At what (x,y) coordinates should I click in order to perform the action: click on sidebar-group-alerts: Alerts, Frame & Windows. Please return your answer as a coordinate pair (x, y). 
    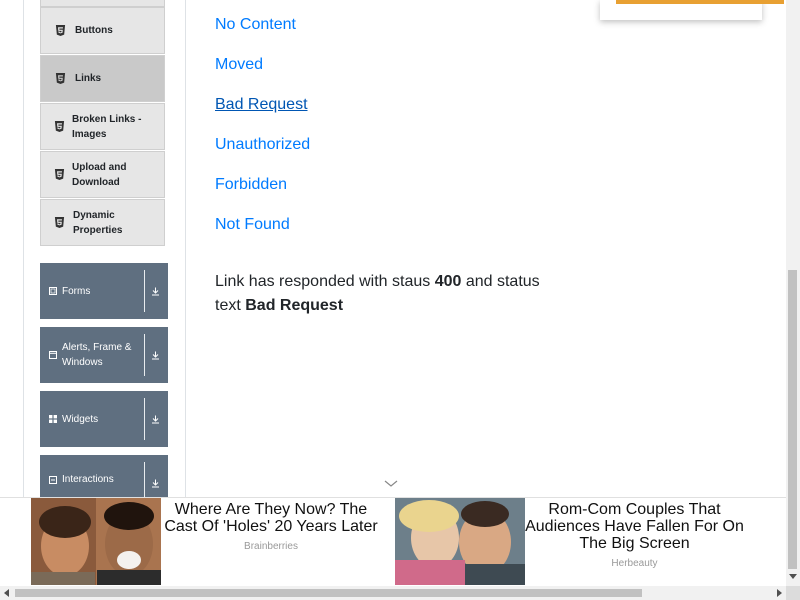
    Looking at the image, I should click on (104, 355).